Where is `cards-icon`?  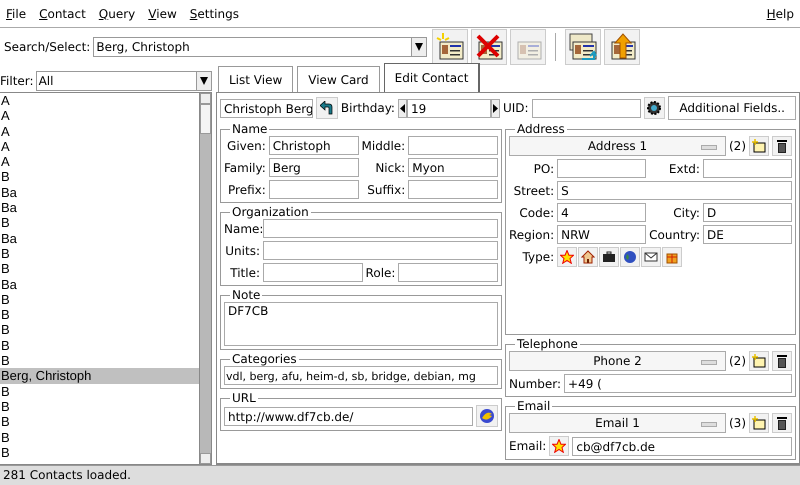 cards-icon is located at coordinates (583, 47).